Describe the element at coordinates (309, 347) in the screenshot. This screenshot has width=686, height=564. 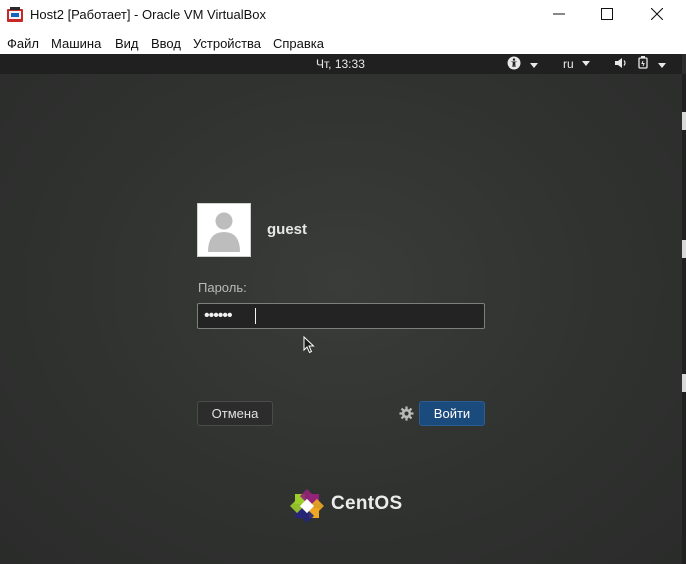
I see `mouse-pointer-icon` at that location.